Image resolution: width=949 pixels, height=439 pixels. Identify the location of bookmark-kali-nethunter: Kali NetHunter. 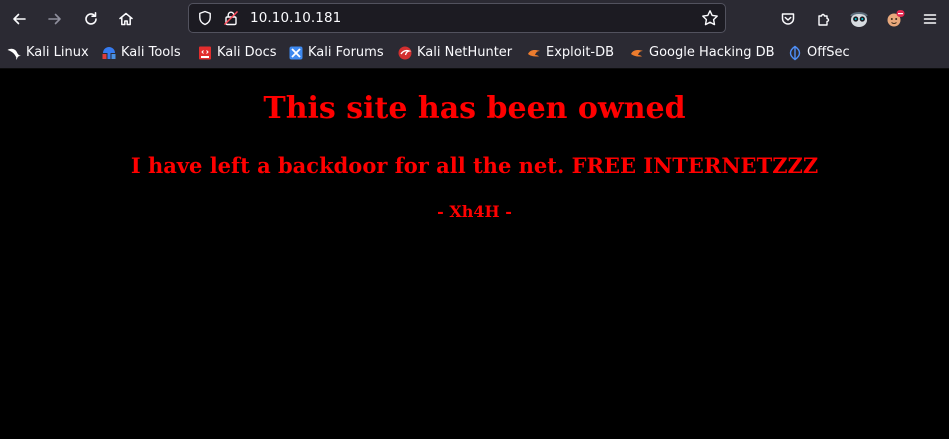
(454, 53).